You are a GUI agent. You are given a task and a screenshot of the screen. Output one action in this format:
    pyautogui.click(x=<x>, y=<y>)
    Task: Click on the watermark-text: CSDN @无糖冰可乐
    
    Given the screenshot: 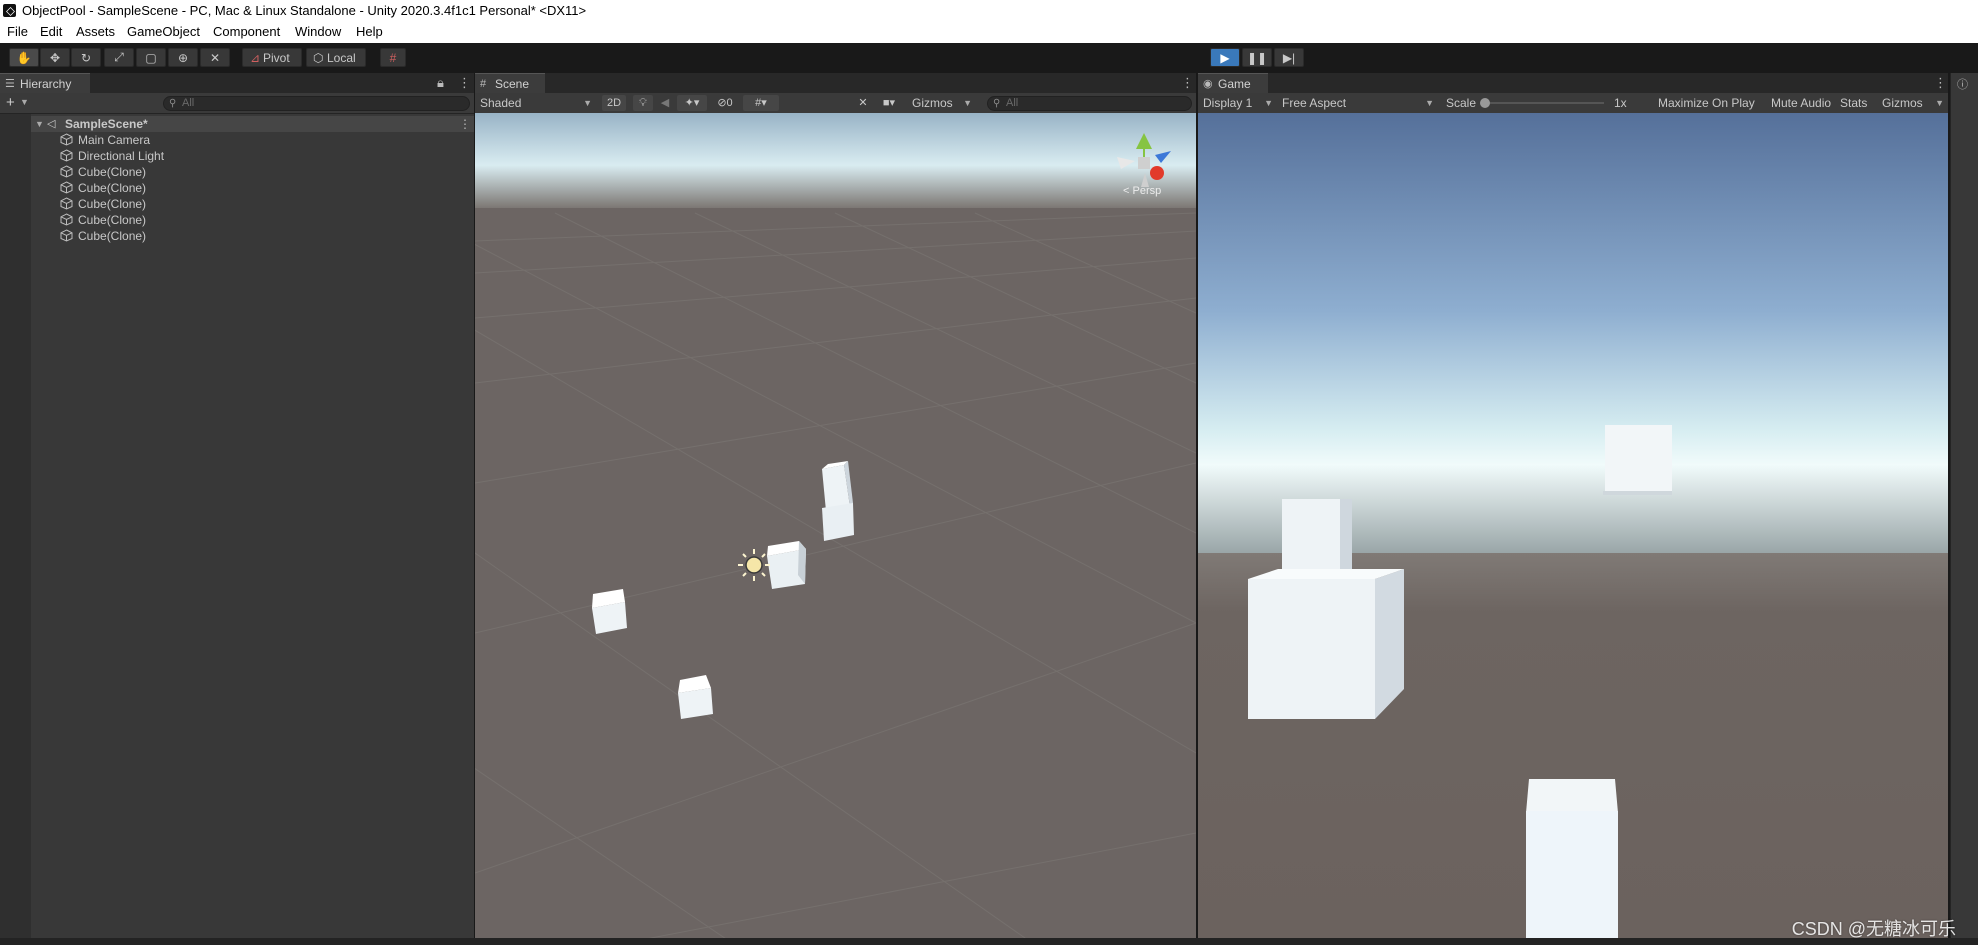 What is the action you would take?
    pyautogui.click(x=1873, y=929)
    